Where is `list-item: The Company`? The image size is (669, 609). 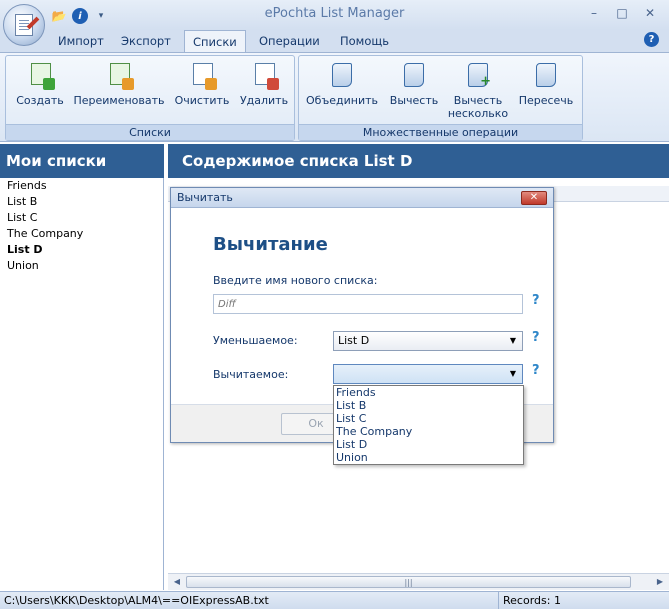
list-item: The Company is located at coordinates (81, 234).